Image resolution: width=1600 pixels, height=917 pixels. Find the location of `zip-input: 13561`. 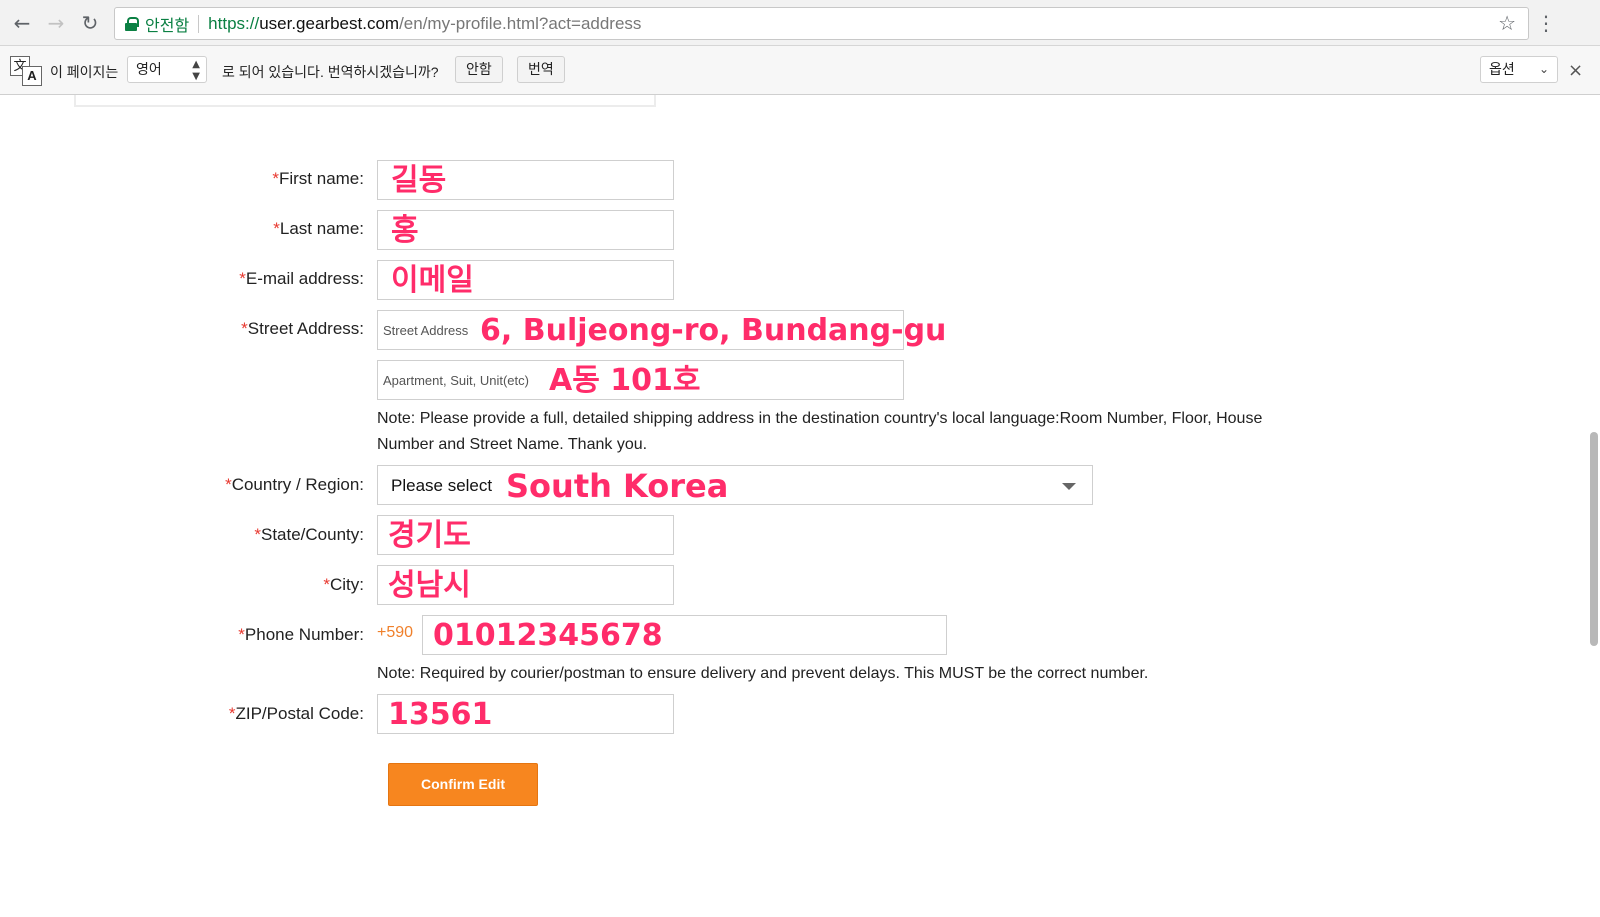

zip-input: 13561 is located at coordinates (525, 714).